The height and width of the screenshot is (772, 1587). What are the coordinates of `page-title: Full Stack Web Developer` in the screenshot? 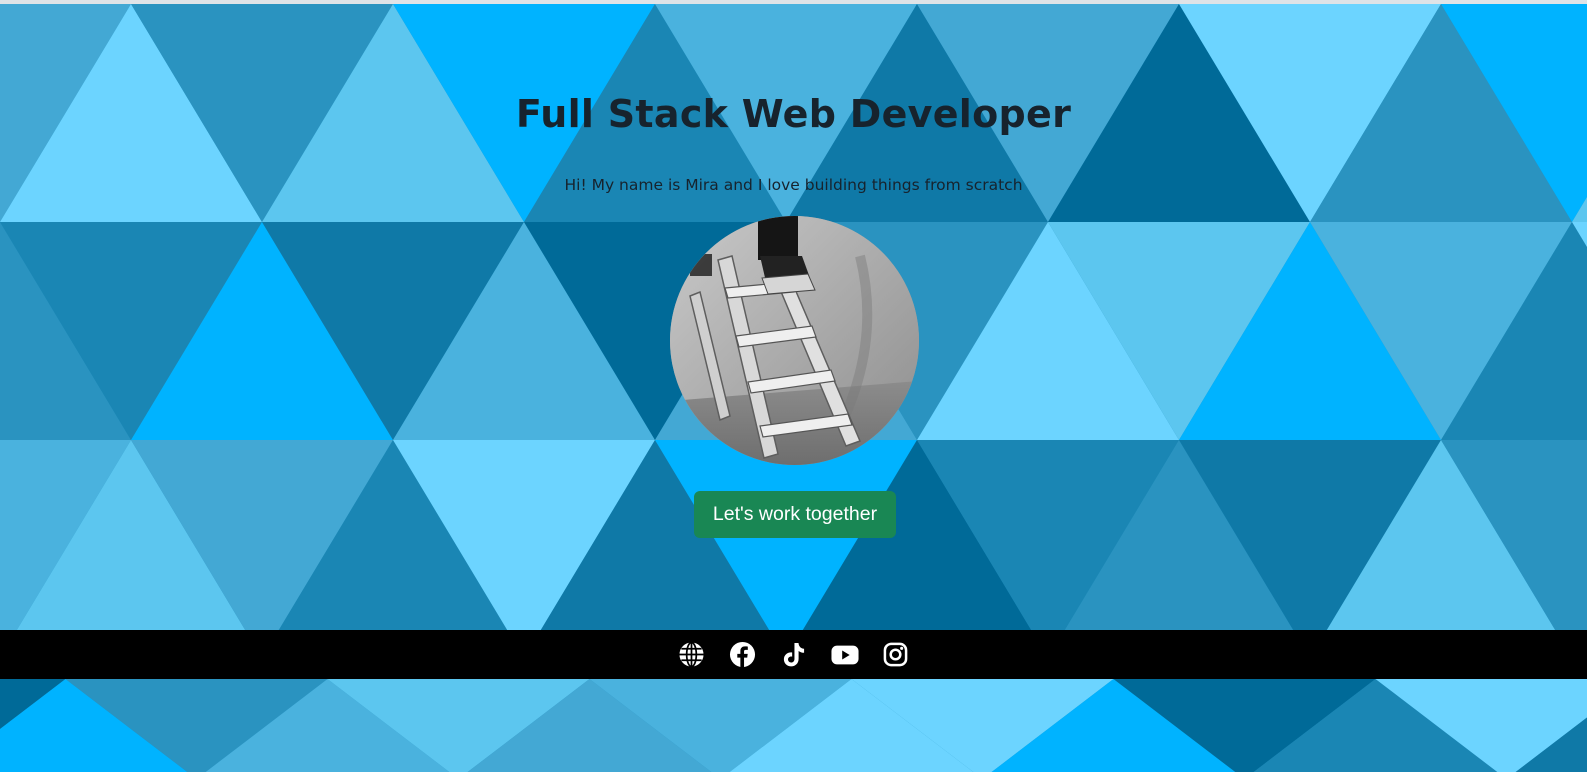 It's located at (793, 114).